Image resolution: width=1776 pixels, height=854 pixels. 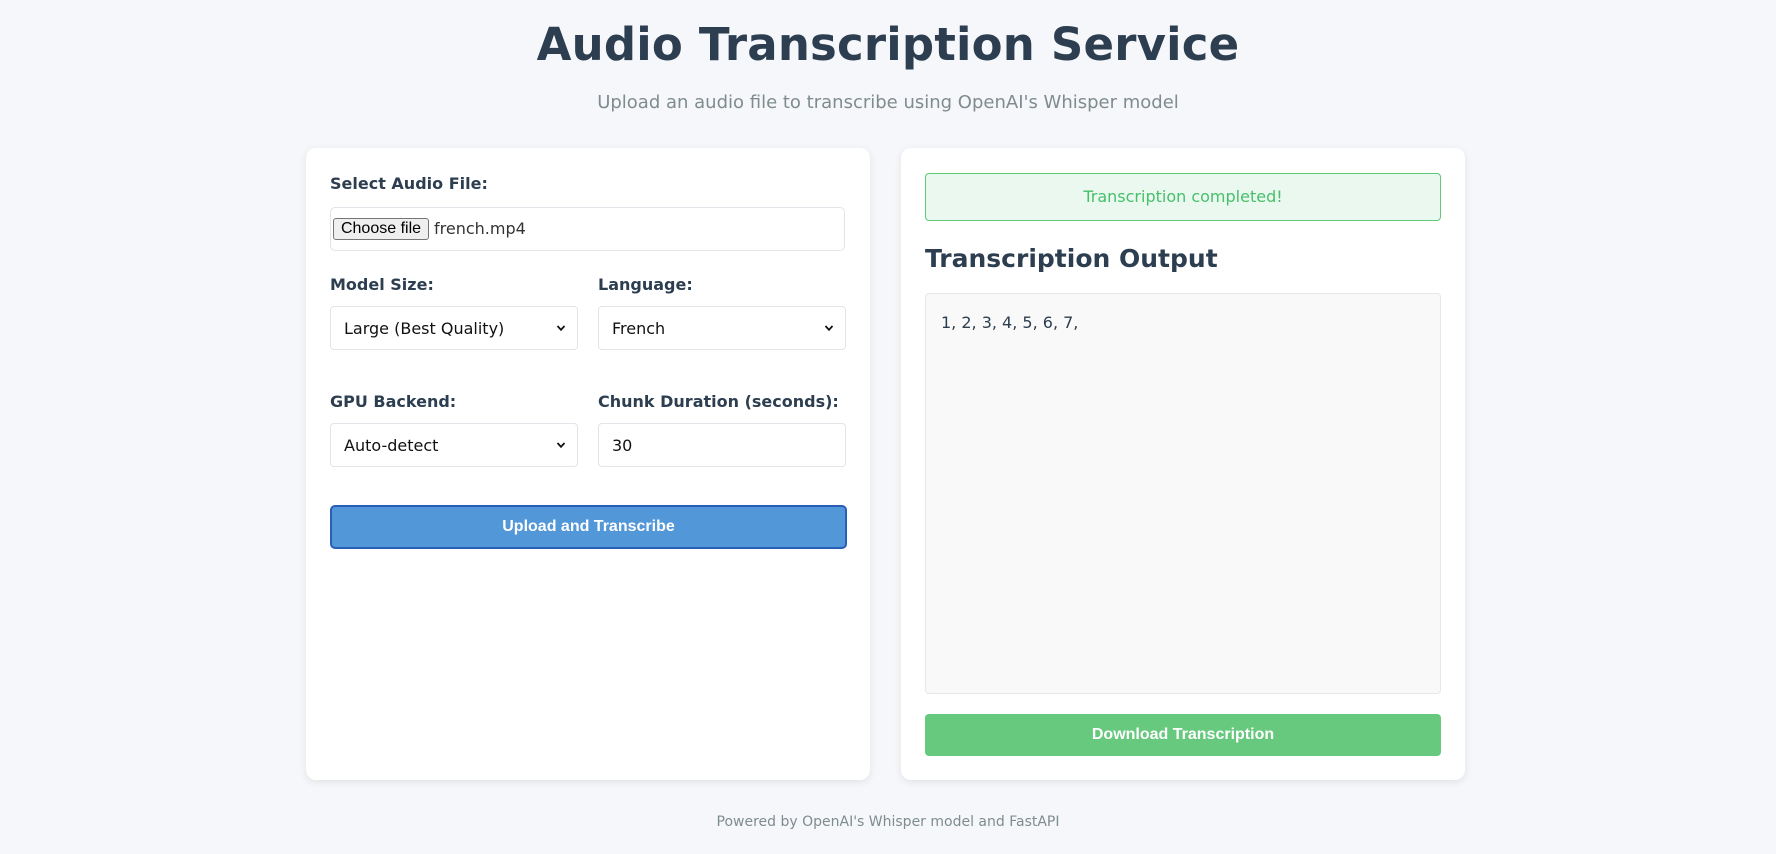 I want to click on model-size-label: Model Size:, so click(x=382, y=284).